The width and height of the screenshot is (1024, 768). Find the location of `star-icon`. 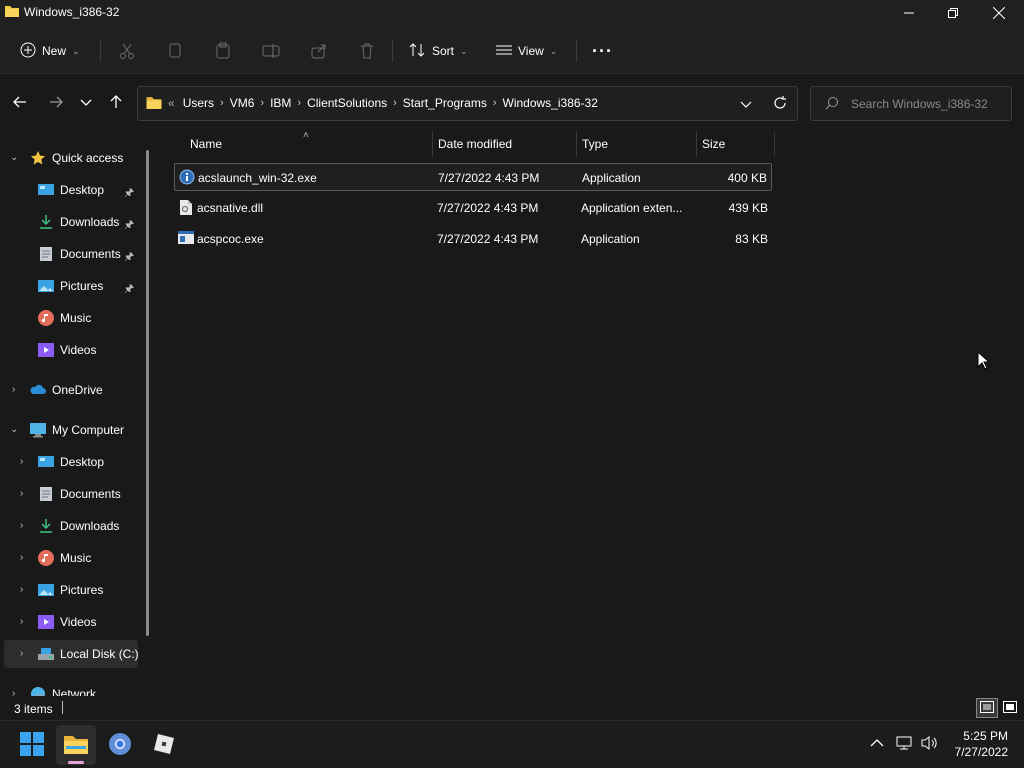

star-icon is located at coordinates (38, 158).